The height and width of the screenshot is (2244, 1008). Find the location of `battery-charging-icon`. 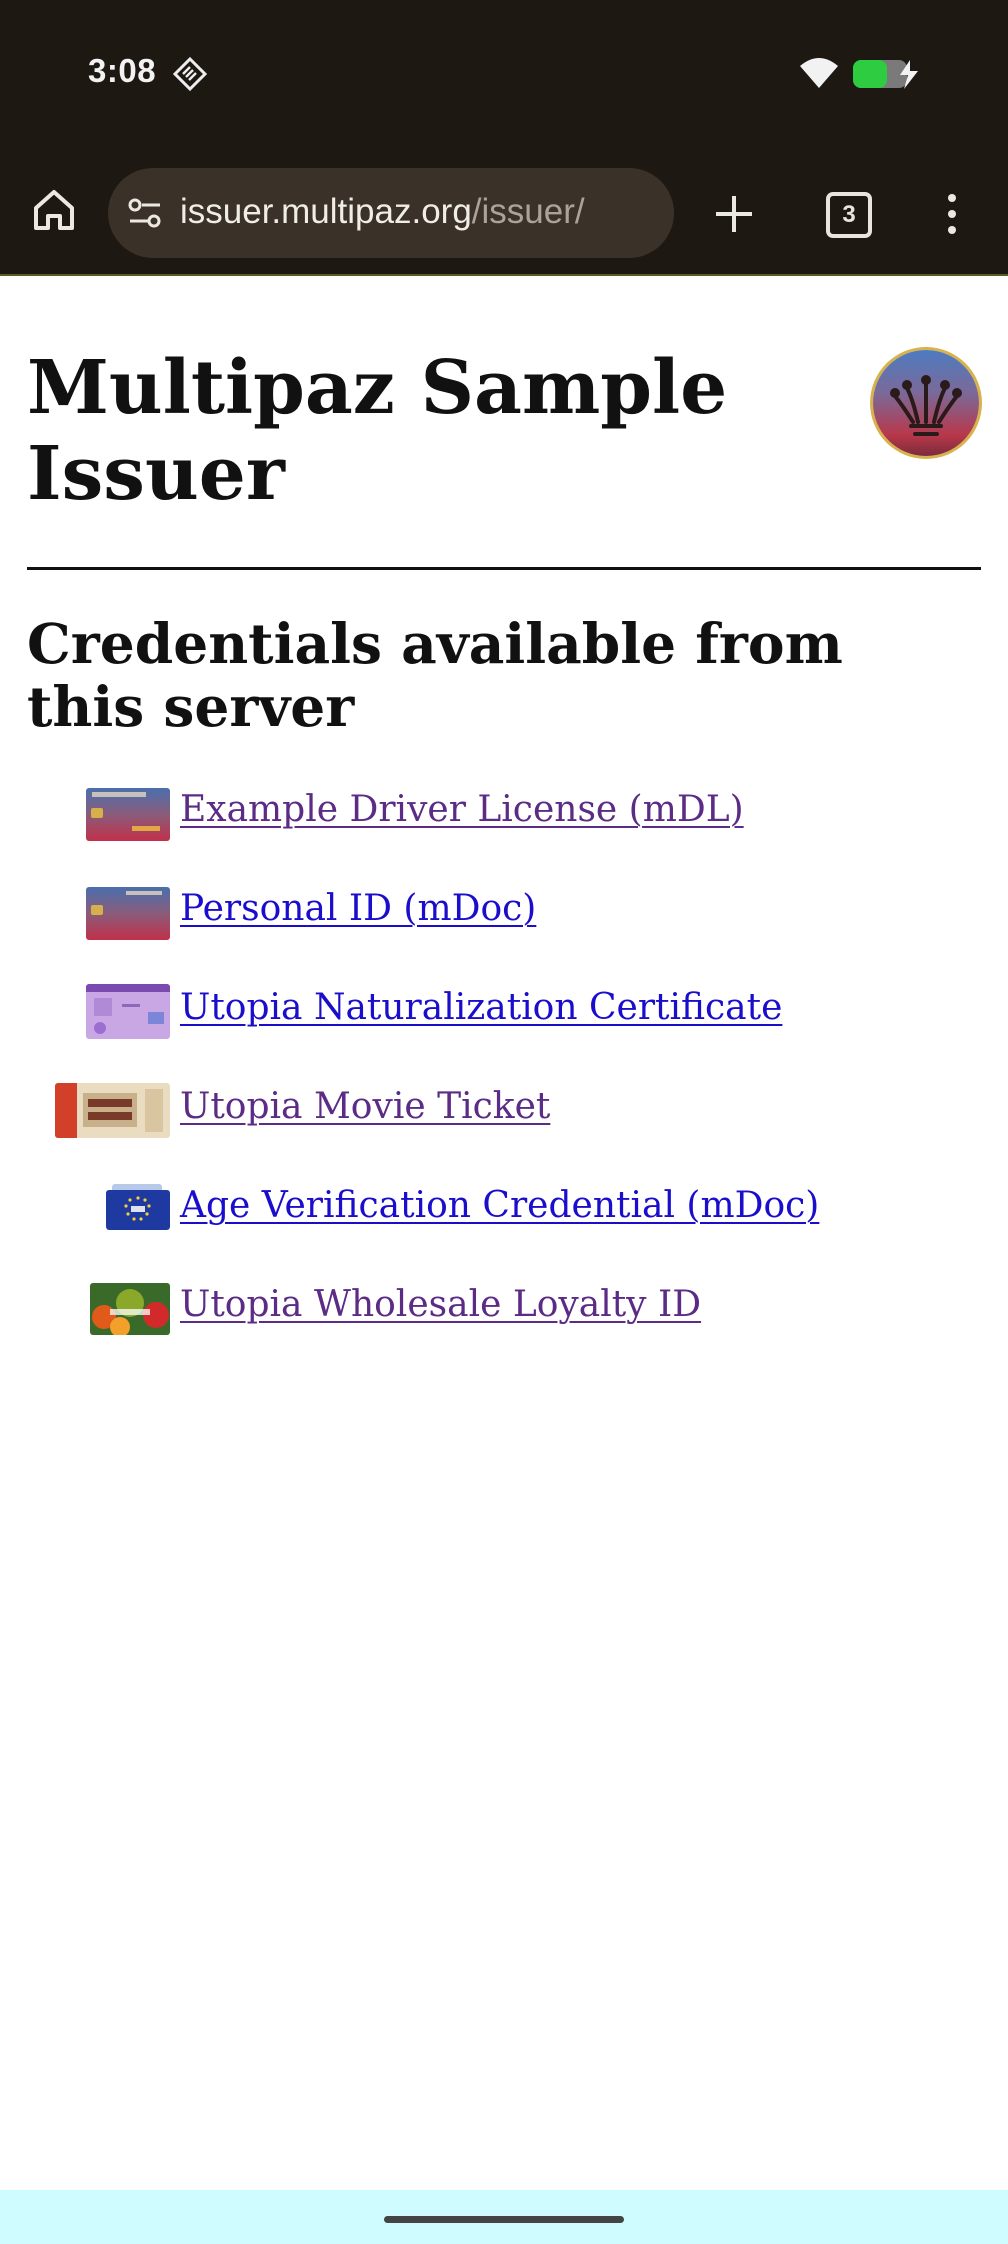

battery-charging-icon is located at coordinates (885, 74).